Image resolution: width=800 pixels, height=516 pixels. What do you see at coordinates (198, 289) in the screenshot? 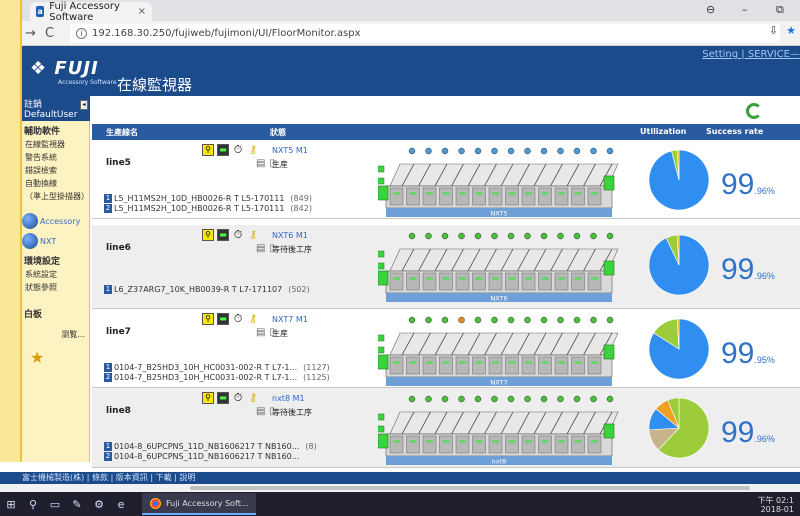
I see `program-name: L6_Z37ARG7_10K_HB0039-R T L7-171107` at bounding box center [198, 289].